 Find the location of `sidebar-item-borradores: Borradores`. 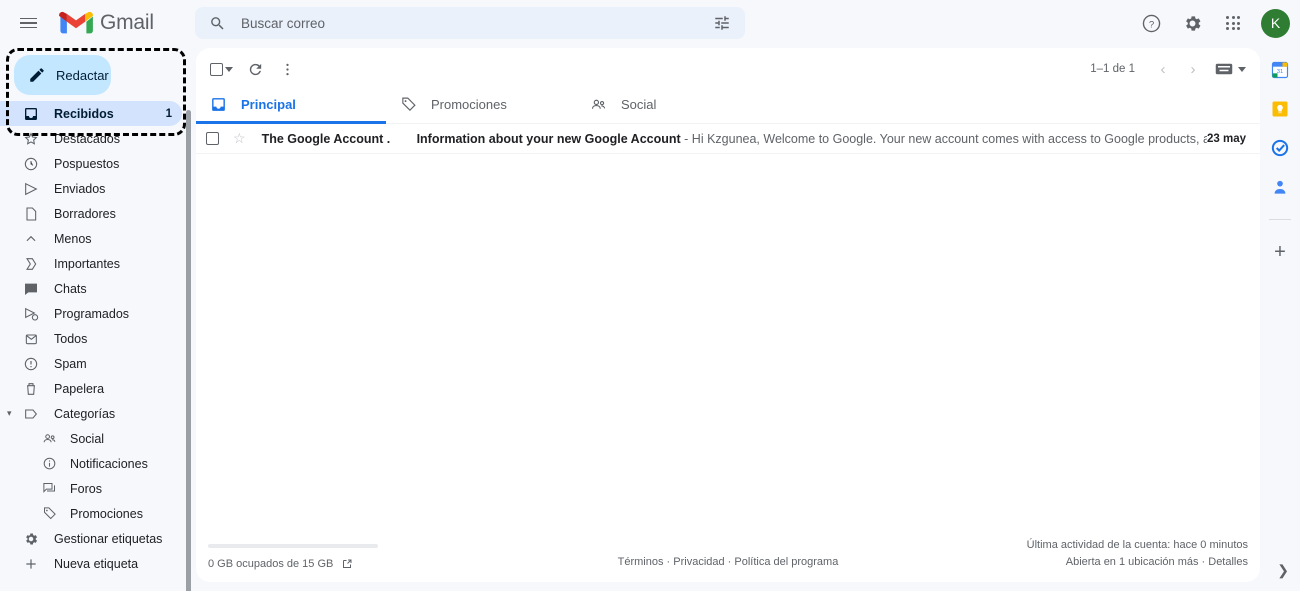

sidebar-item-borradores: Borradores is located at coordinates (91, 213).